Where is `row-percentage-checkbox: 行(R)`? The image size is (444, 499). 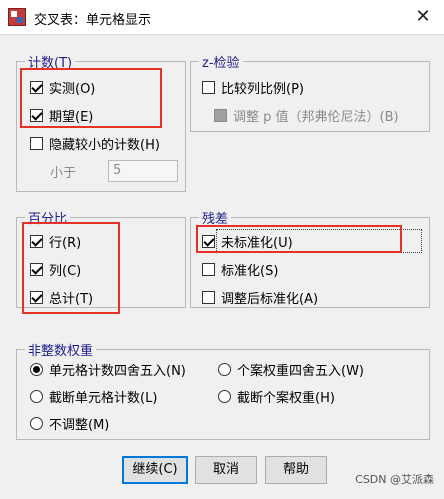
row-percentage-checkbox: 行(R) is located at coordinates (55, 241).